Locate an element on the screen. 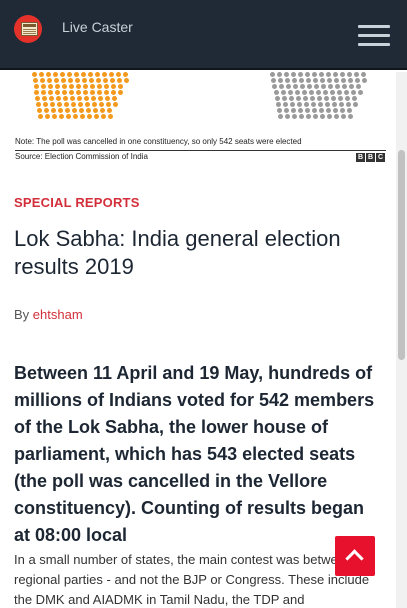 Image resolution: width=407 pixels, height=608 pixels. scrollbar is located at coordinates (401, 340).